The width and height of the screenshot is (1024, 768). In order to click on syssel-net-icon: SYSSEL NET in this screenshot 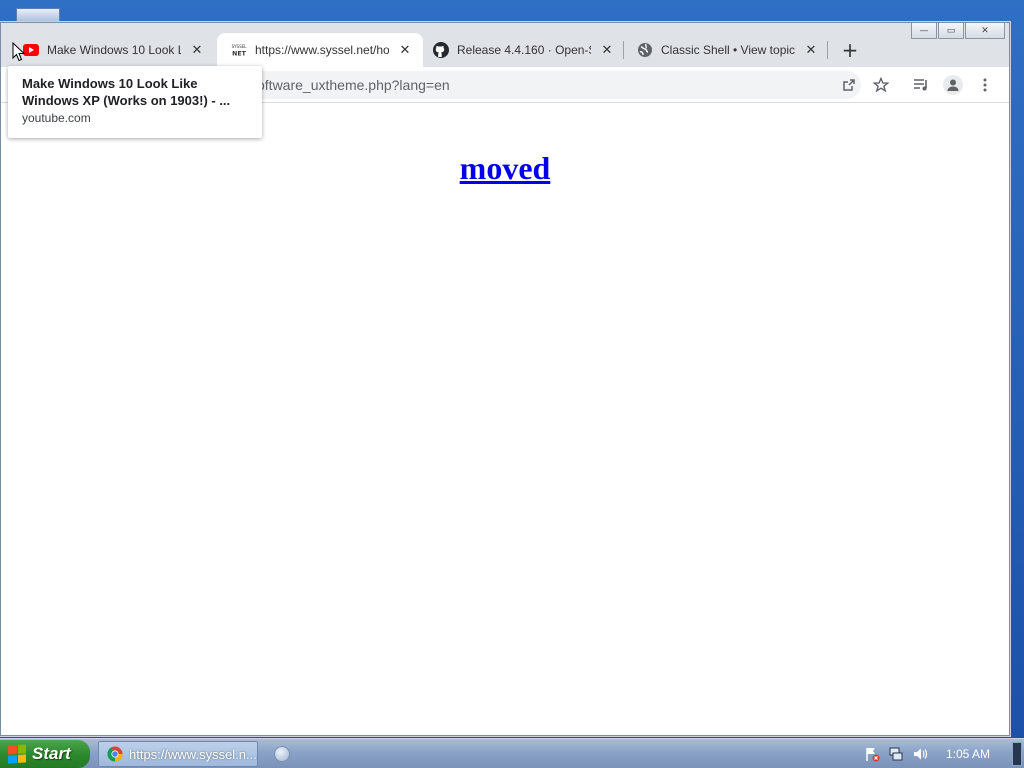, I will do `click(239, 50)`.